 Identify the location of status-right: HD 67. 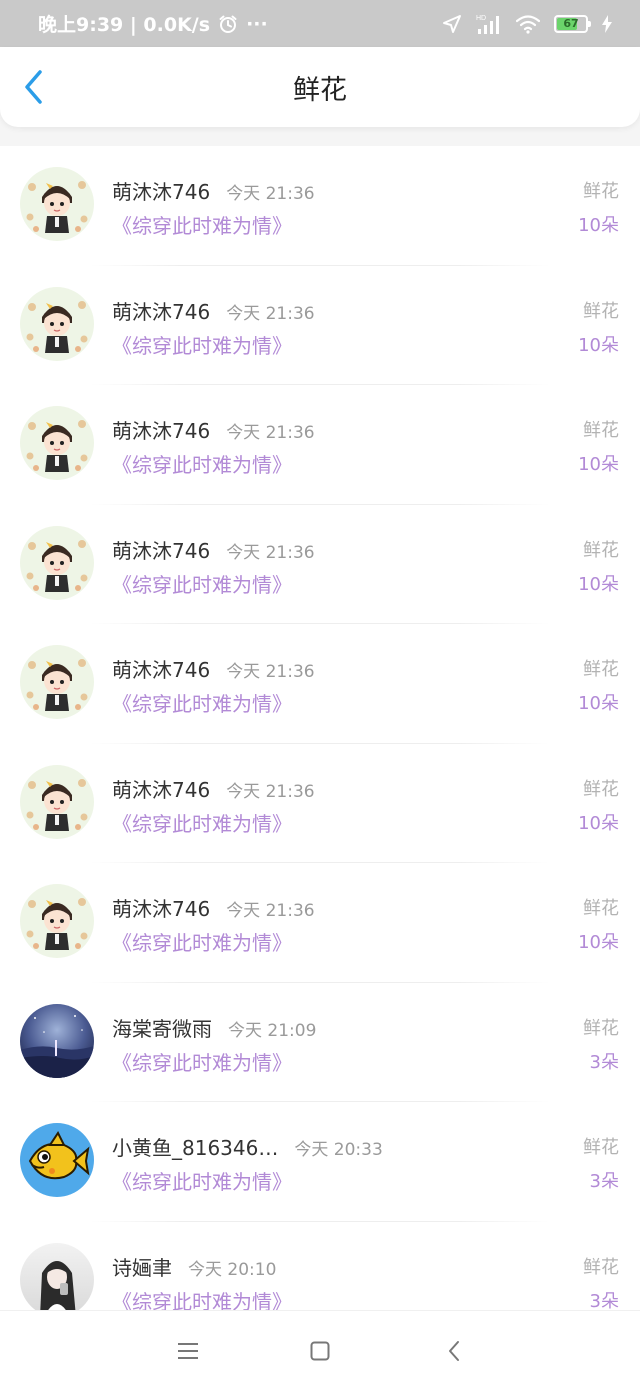
(527, 23).